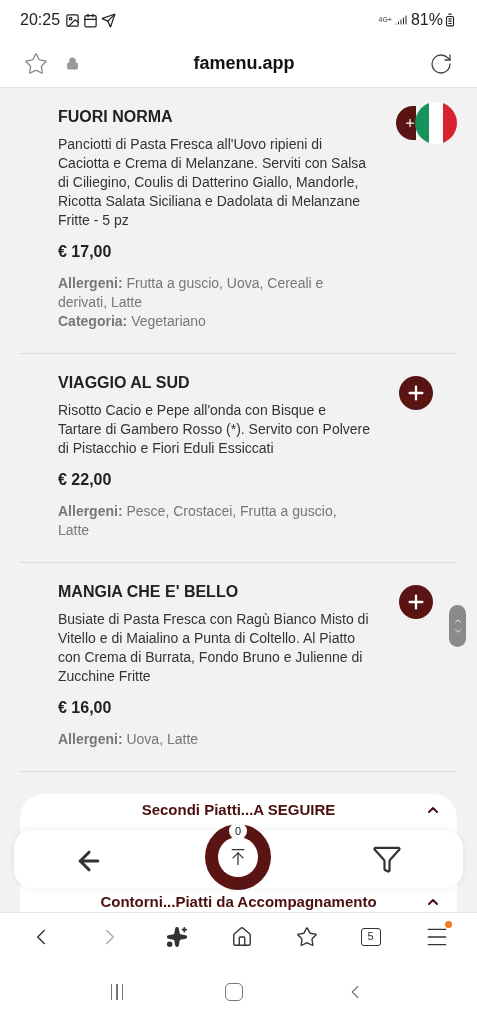 The width and height of the screenshot is (477, 1024). I want to click on url-text: famenu.app, so click(244, 63).